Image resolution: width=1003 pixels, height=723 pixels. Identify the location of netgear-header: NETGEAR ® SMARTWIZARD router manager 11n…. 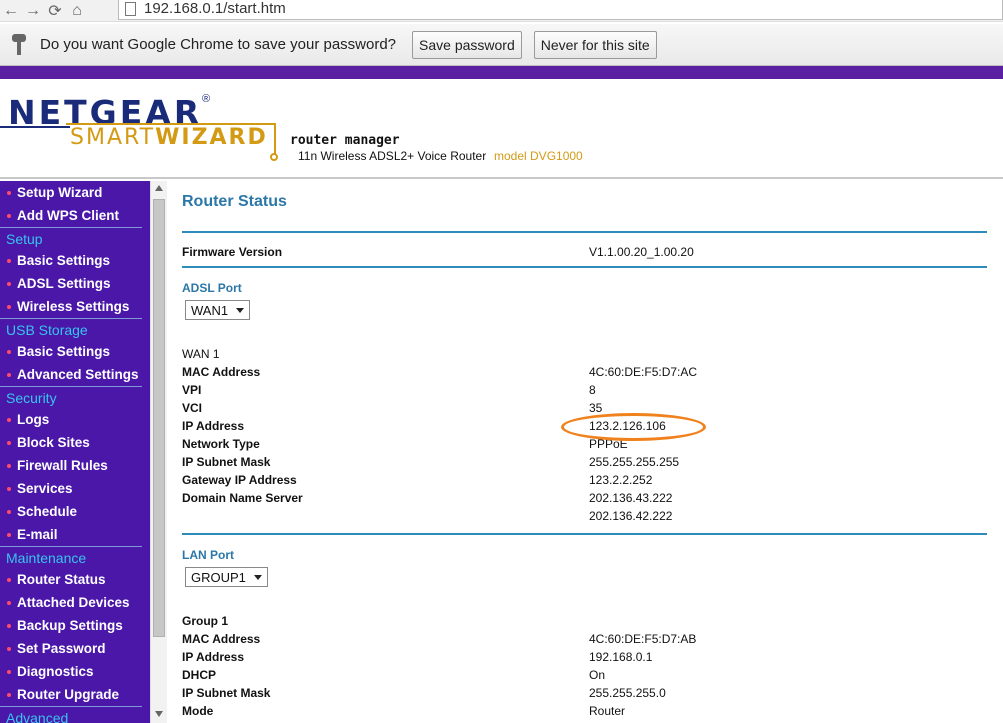
(501, 129).